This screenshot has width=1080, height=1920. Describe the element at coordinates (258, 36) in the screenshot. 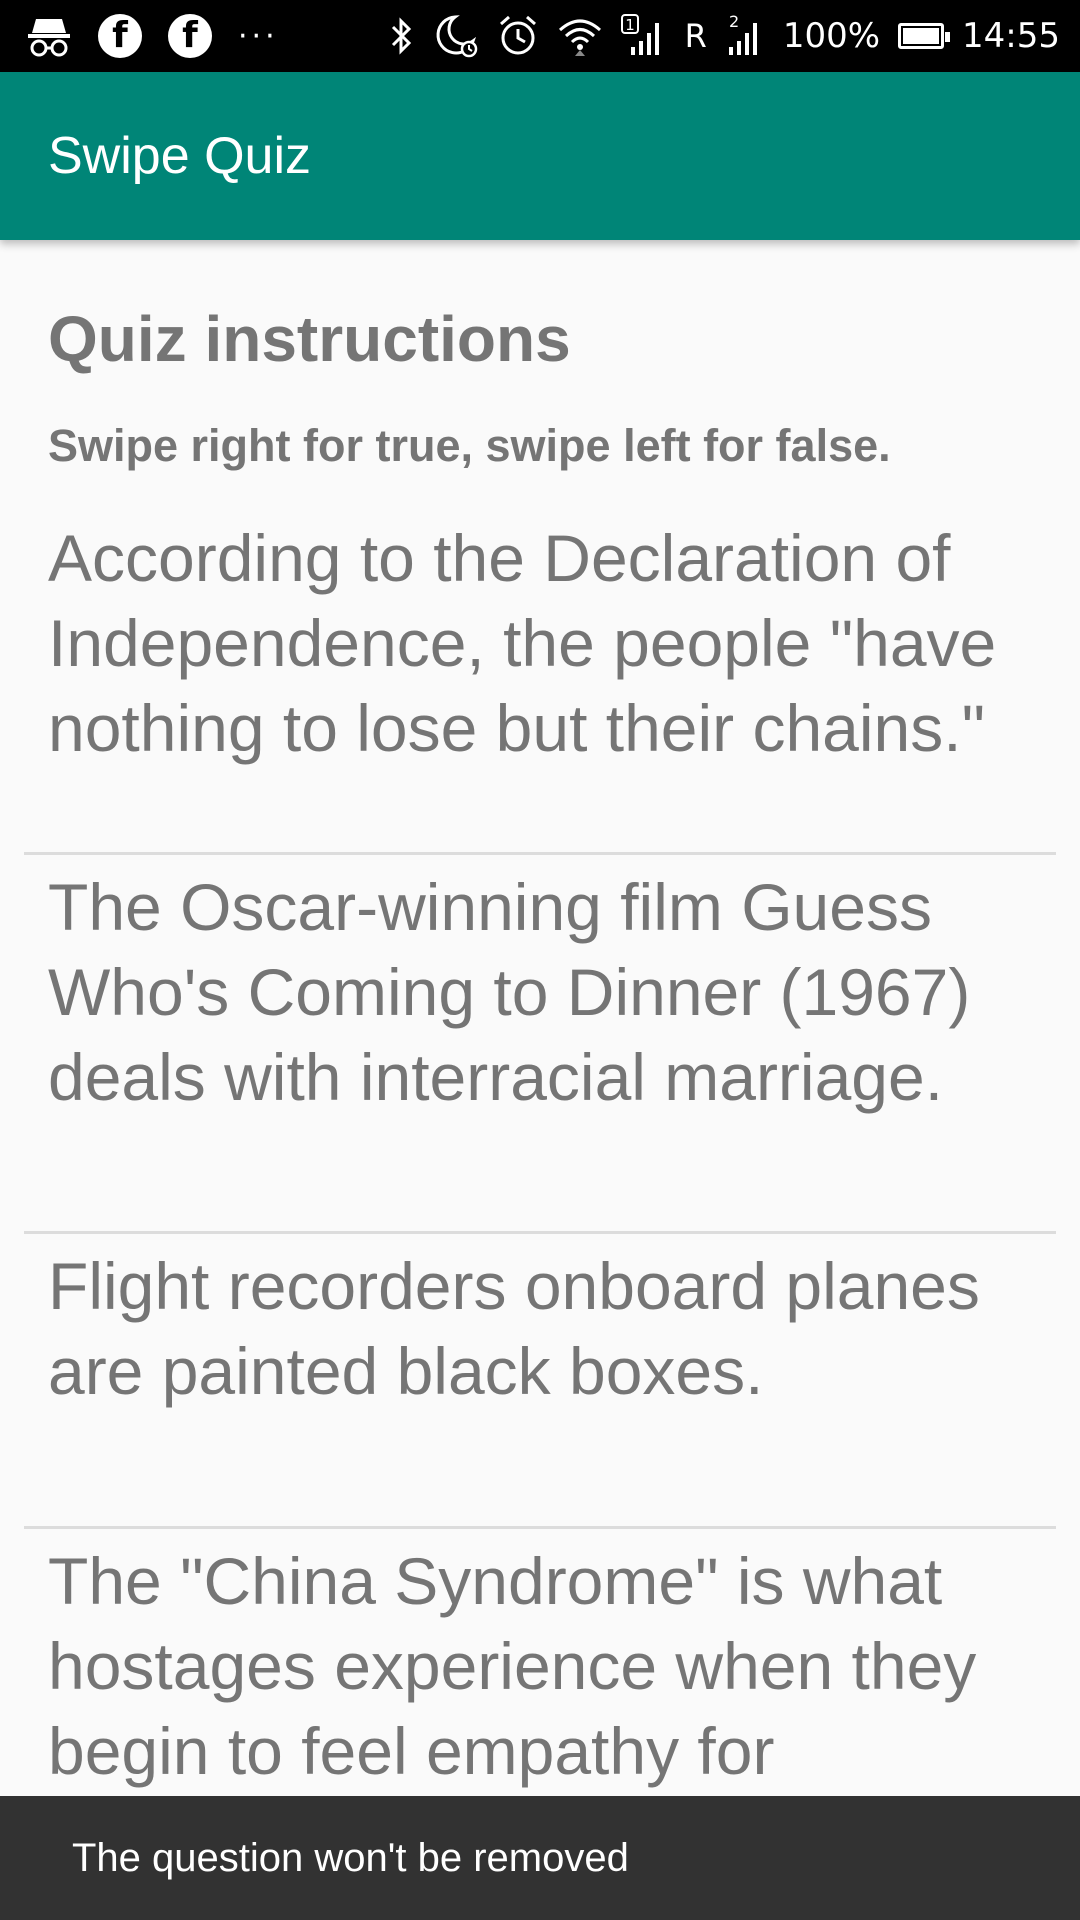

I see `more-notifications-icon: ···` at that location.